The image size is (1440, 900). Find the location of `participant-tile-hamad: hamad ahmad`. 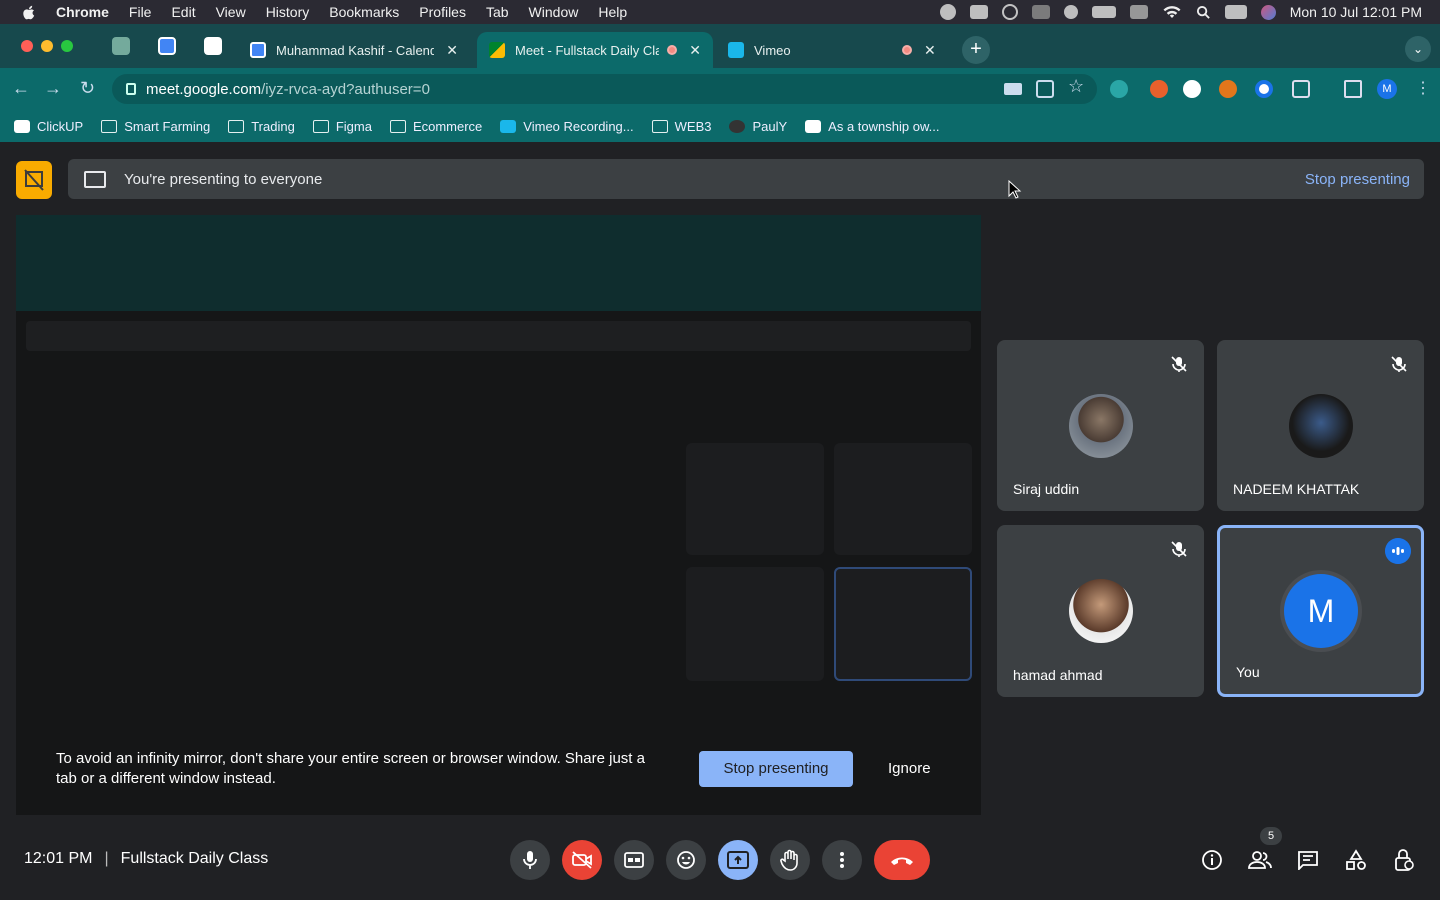

participant-tile-hamad: hamad ahmad is located at coordinates (1100, 611).